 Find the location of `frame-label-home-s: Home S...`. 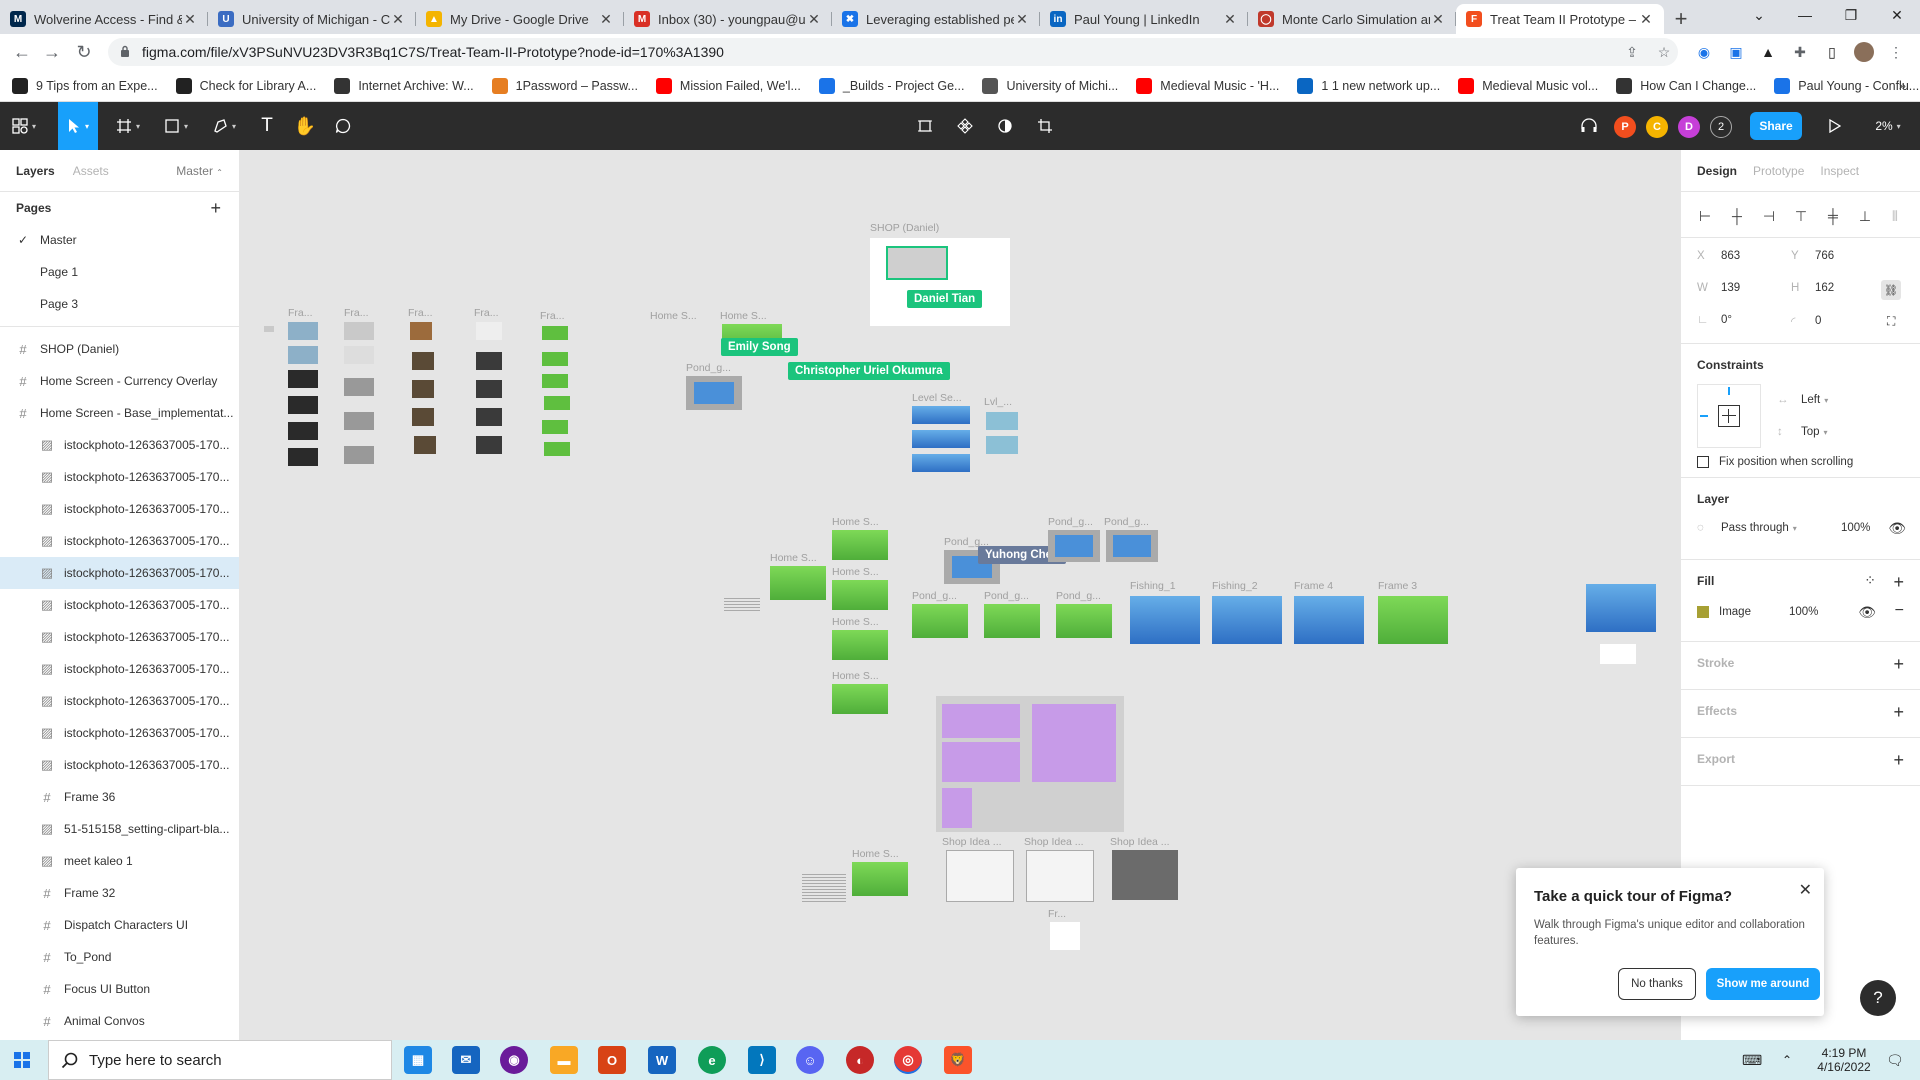

frame-label-home-s: Home S... is located at coordinates (793, 558).